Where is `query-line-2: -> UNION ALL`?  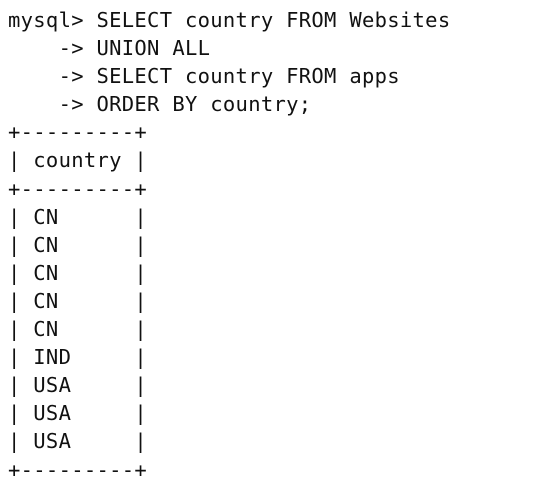
query-line-2: -> UNION ALL is located at coordinates (109, 48).